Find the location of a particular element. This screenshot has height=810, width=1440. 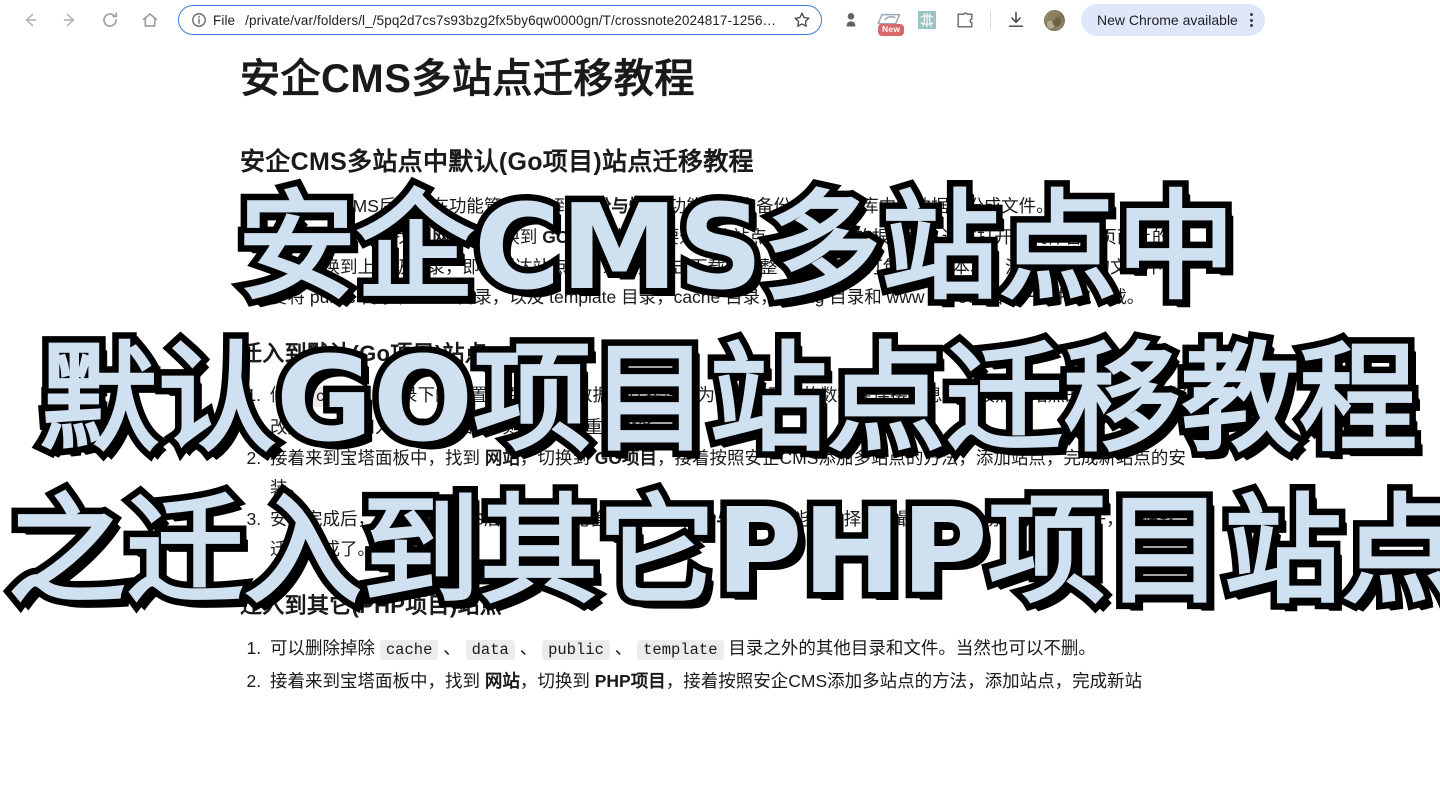

section-1-heading: 安企CMS多站点中默认(Go项目)站点迁移教程 is located at coordinates (497, 162).